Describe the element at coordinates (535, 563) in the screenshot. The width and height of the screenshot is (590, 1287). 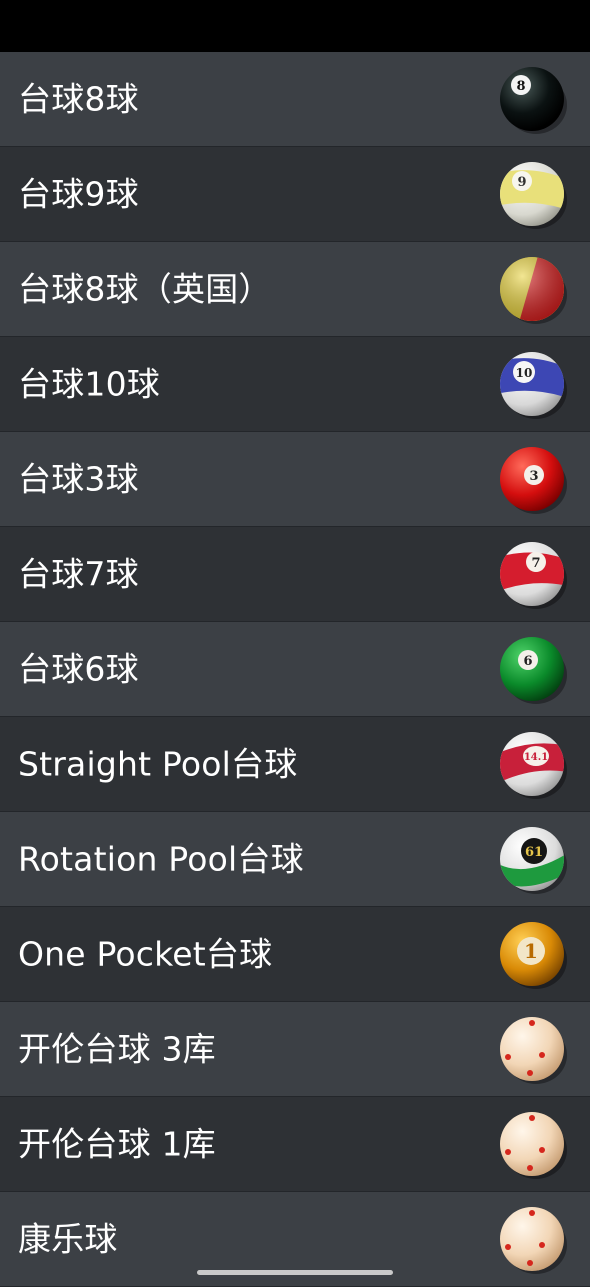
I see `svg-text: 7` at that location.